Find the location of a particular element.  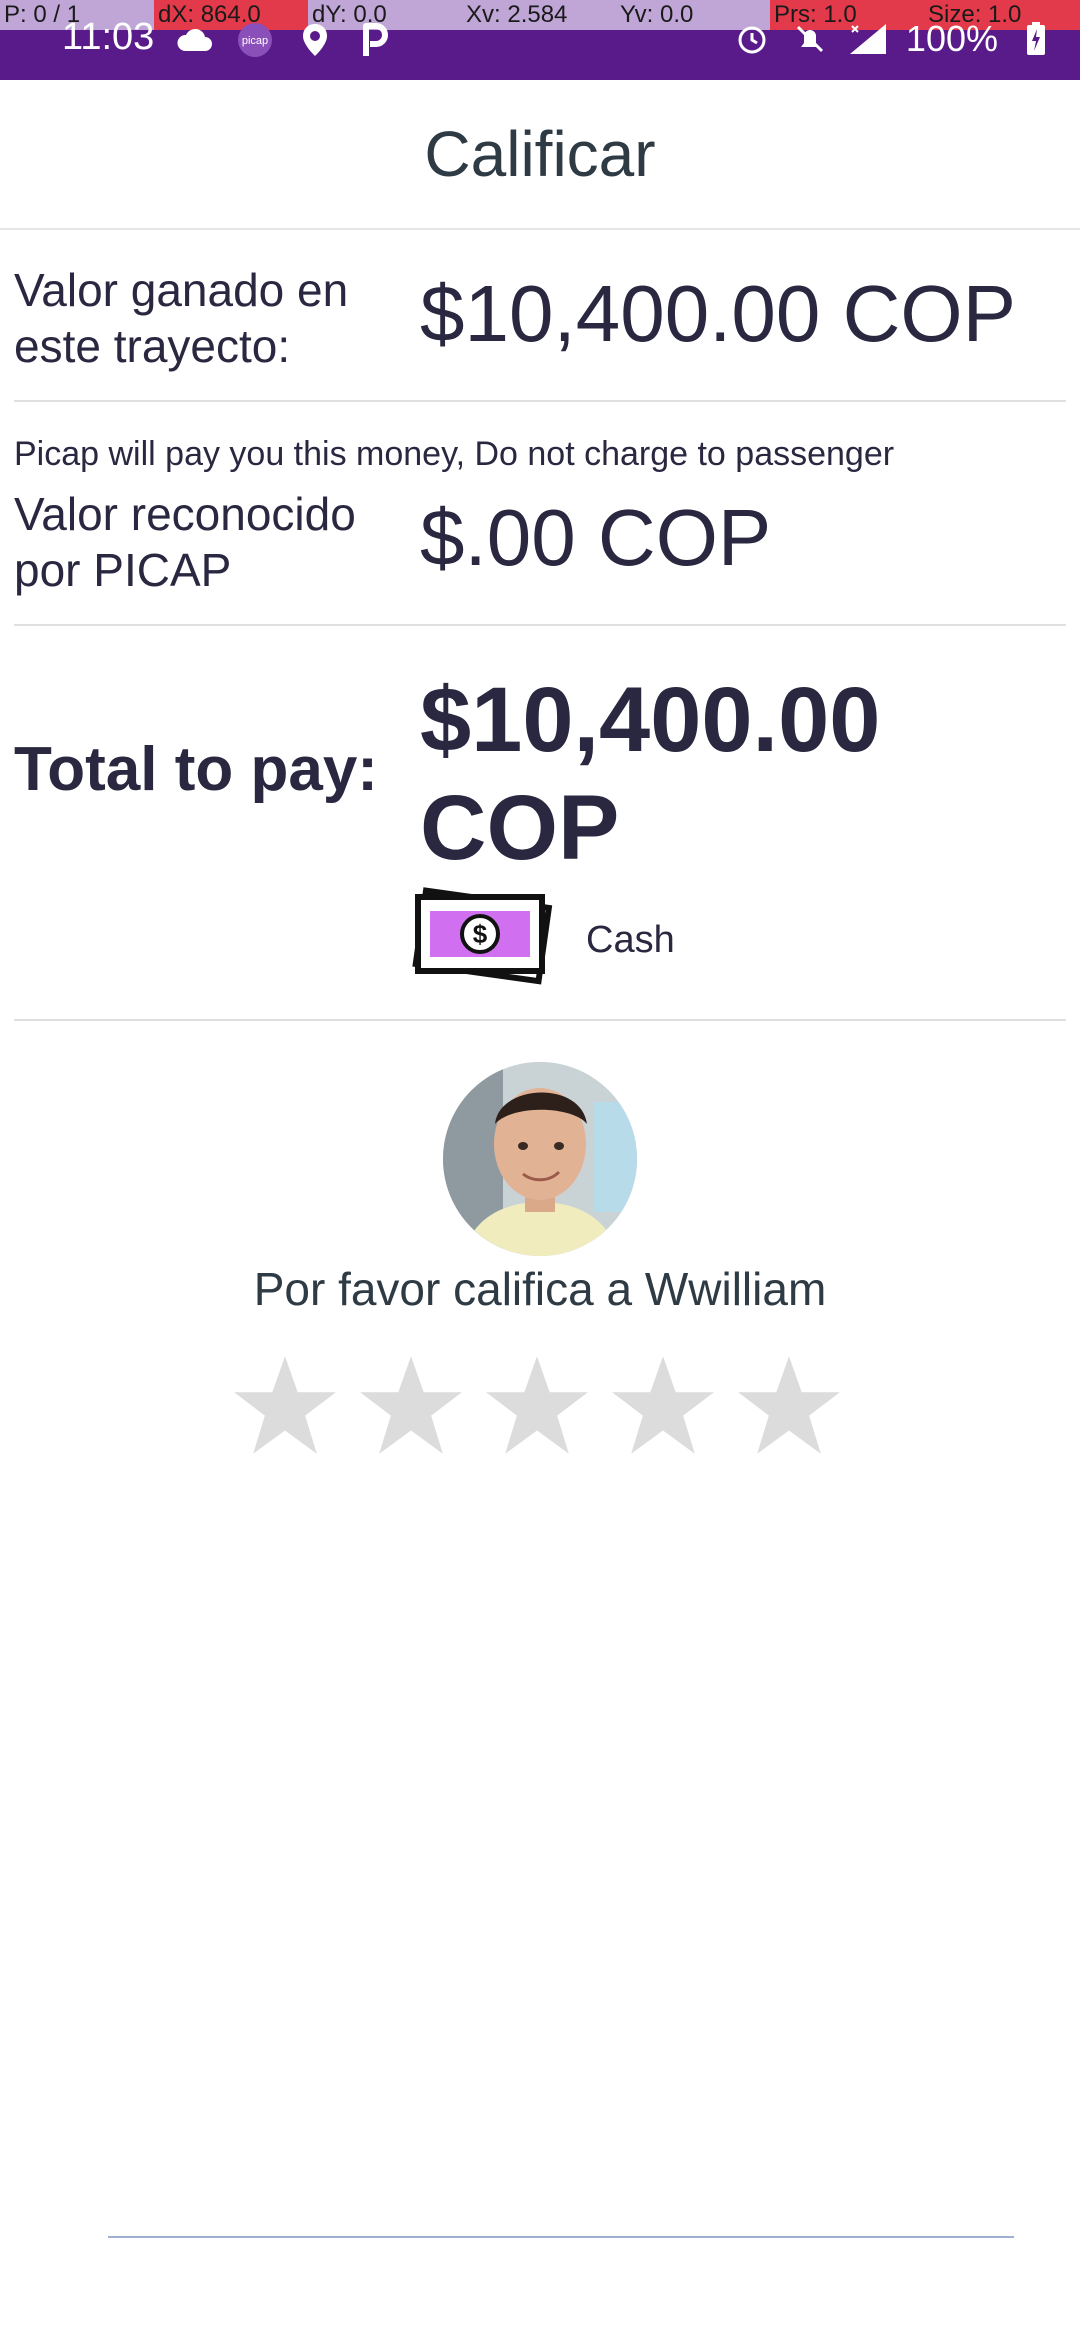

payment-method: $ Cash is located at coordinates (542, 940).